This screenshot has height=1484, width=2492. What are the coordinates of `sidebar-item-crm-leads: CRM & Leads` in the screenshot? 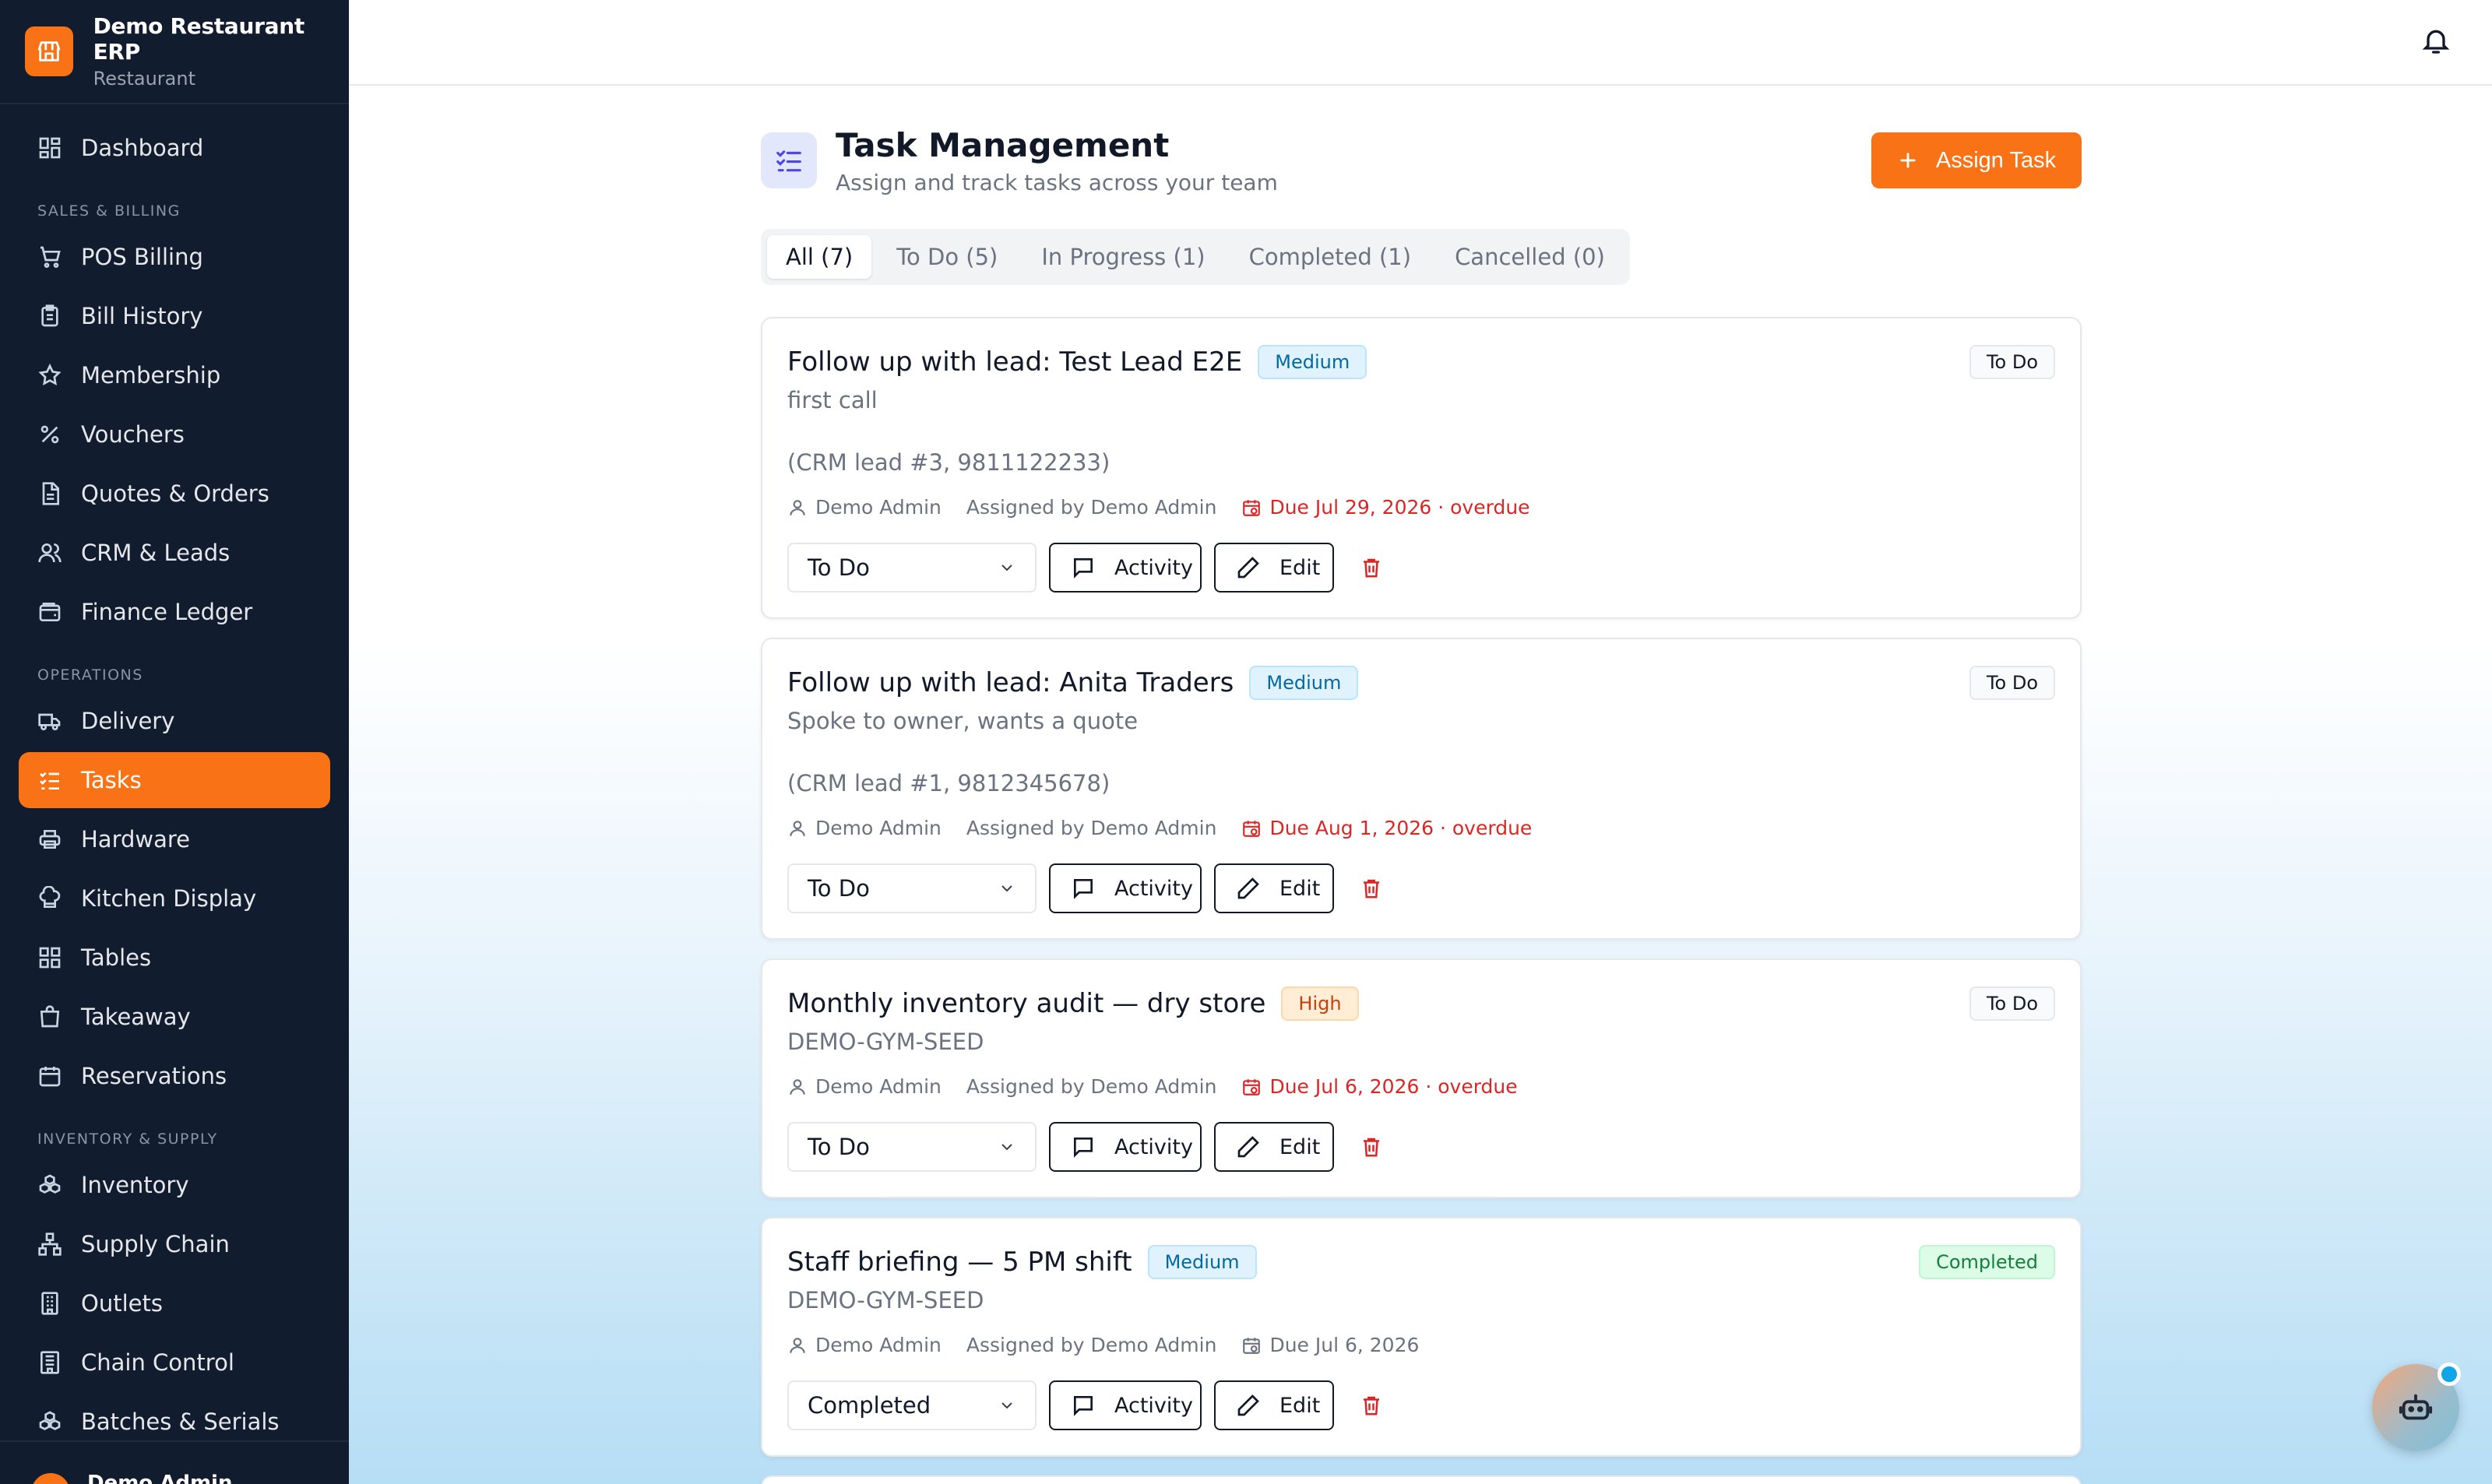 It's located at (175, 553).